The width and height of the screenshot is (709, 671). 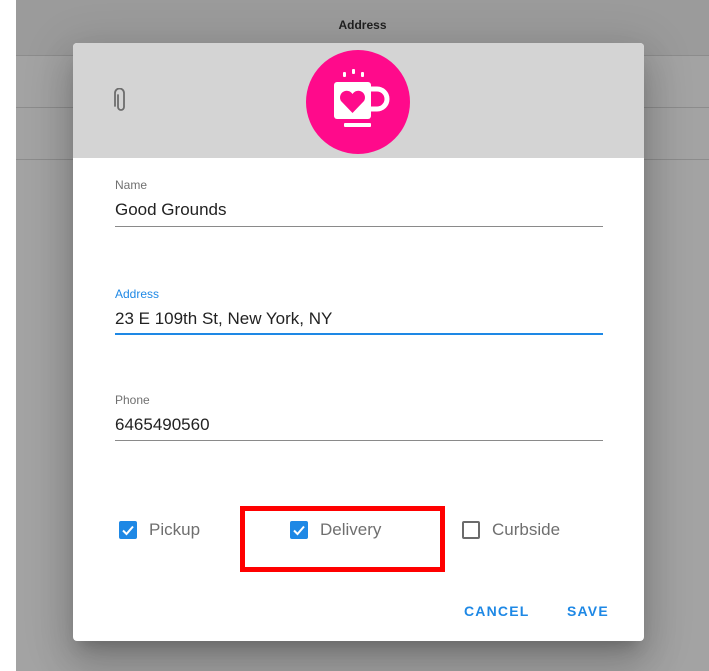 I want to click on attach-button, so click(x=121, y=101).